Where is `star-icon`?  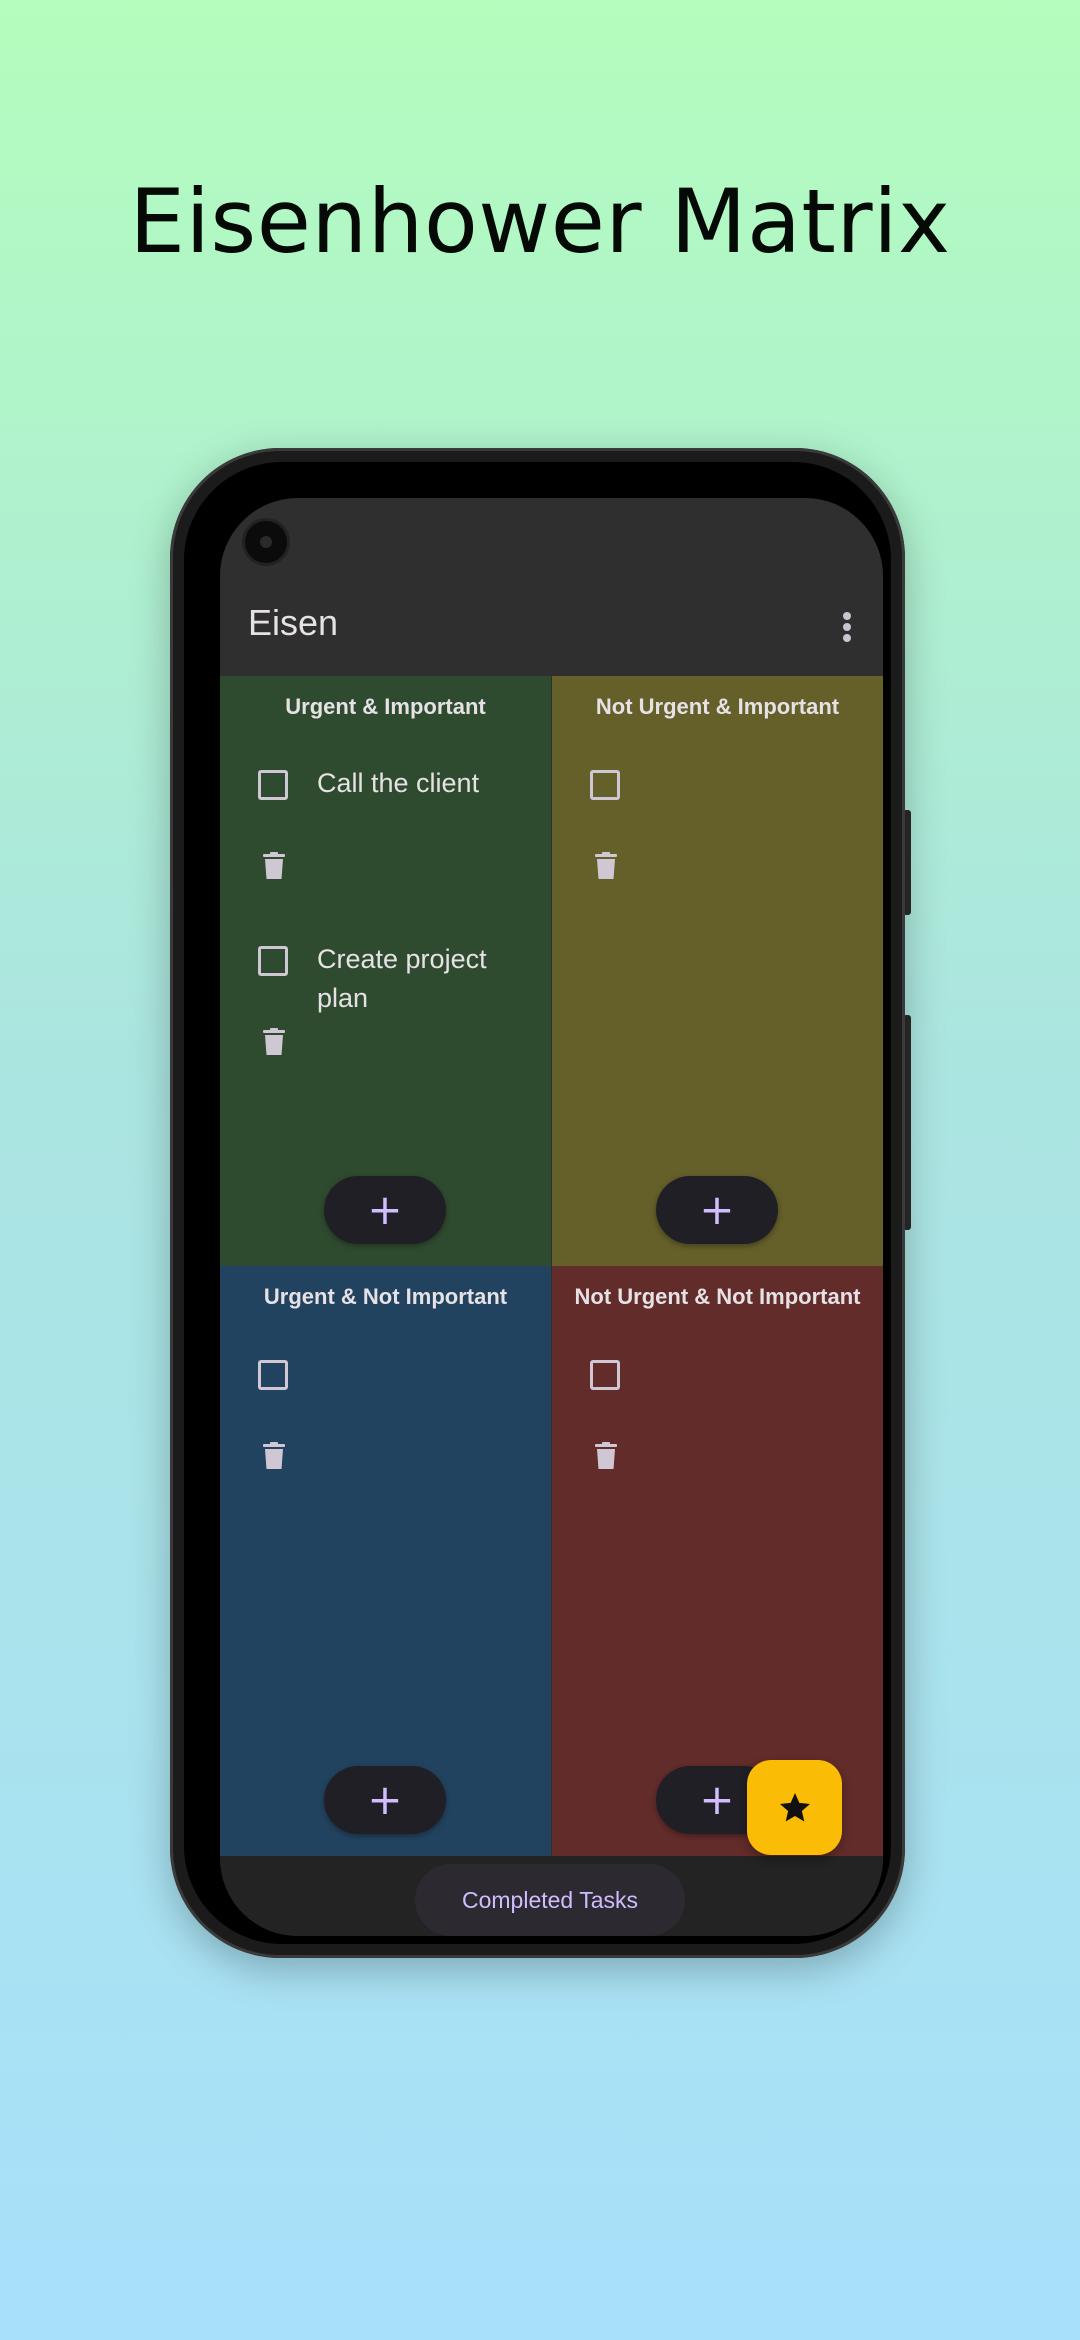 star-icon is located at coordinates (794, 1806).